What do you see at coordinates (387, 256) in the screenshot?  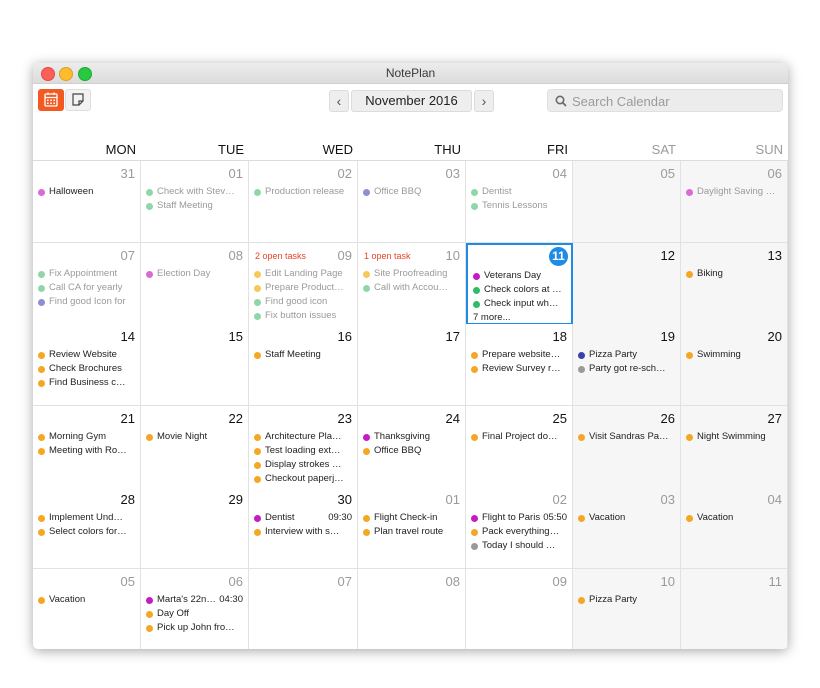 I see `open-tasks-label: 1 open task` at bounding box center [387, 256].